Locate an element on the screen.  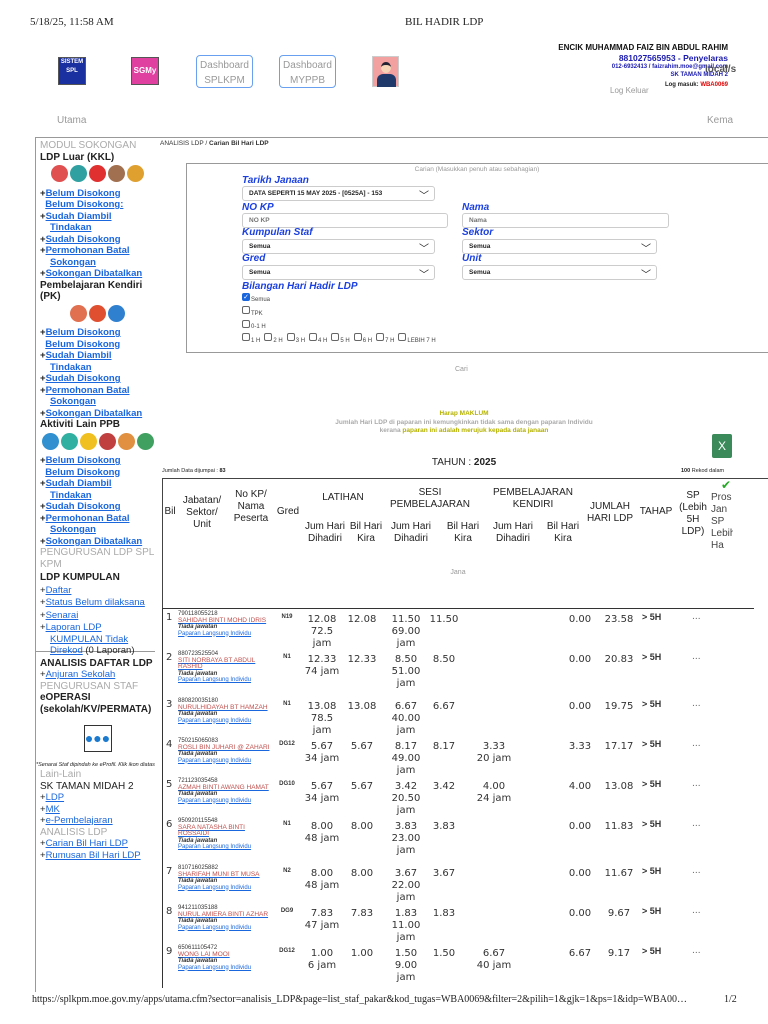
sidebar-link-label: Belum Disokong: is located at coordinates (84, 204).